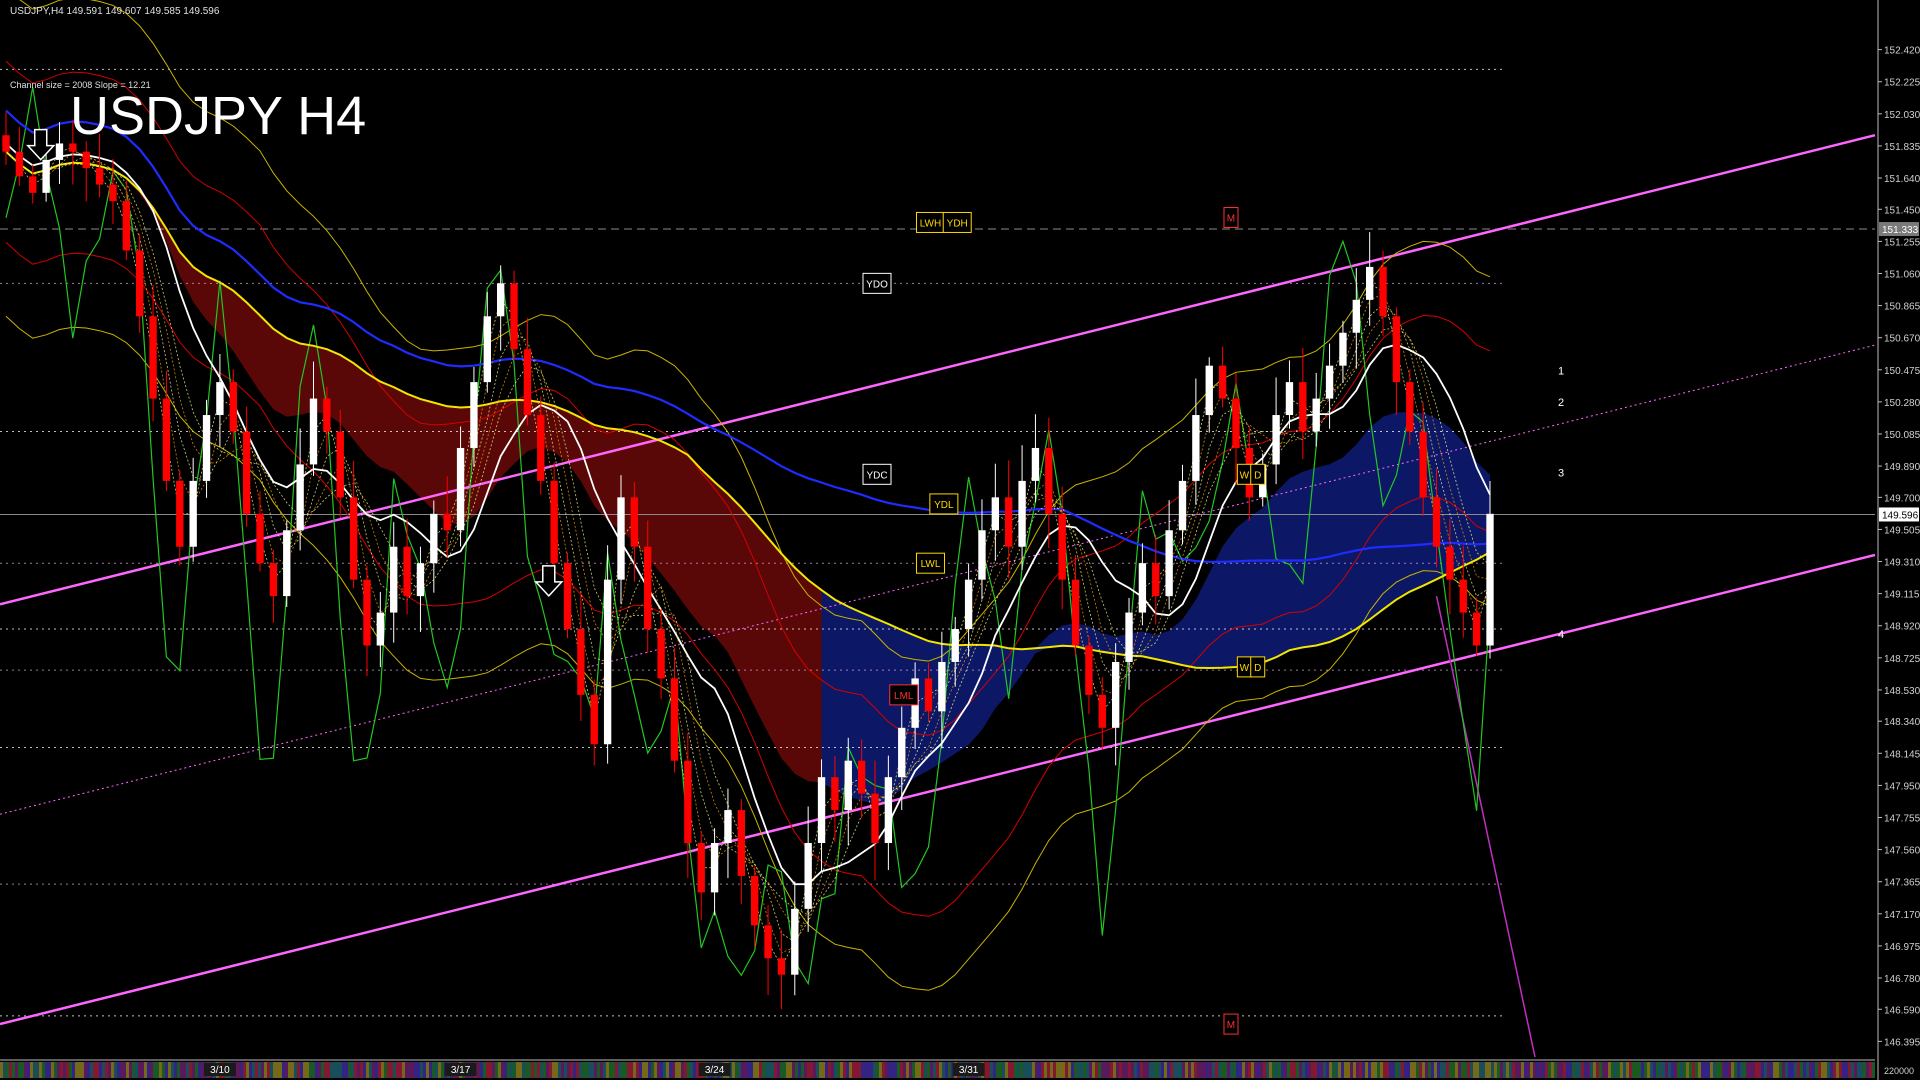  What do you see at coordinates (1245, 475) in the screenshot?
I see `level-tag-text: W` at bounding box center [1245, 475].